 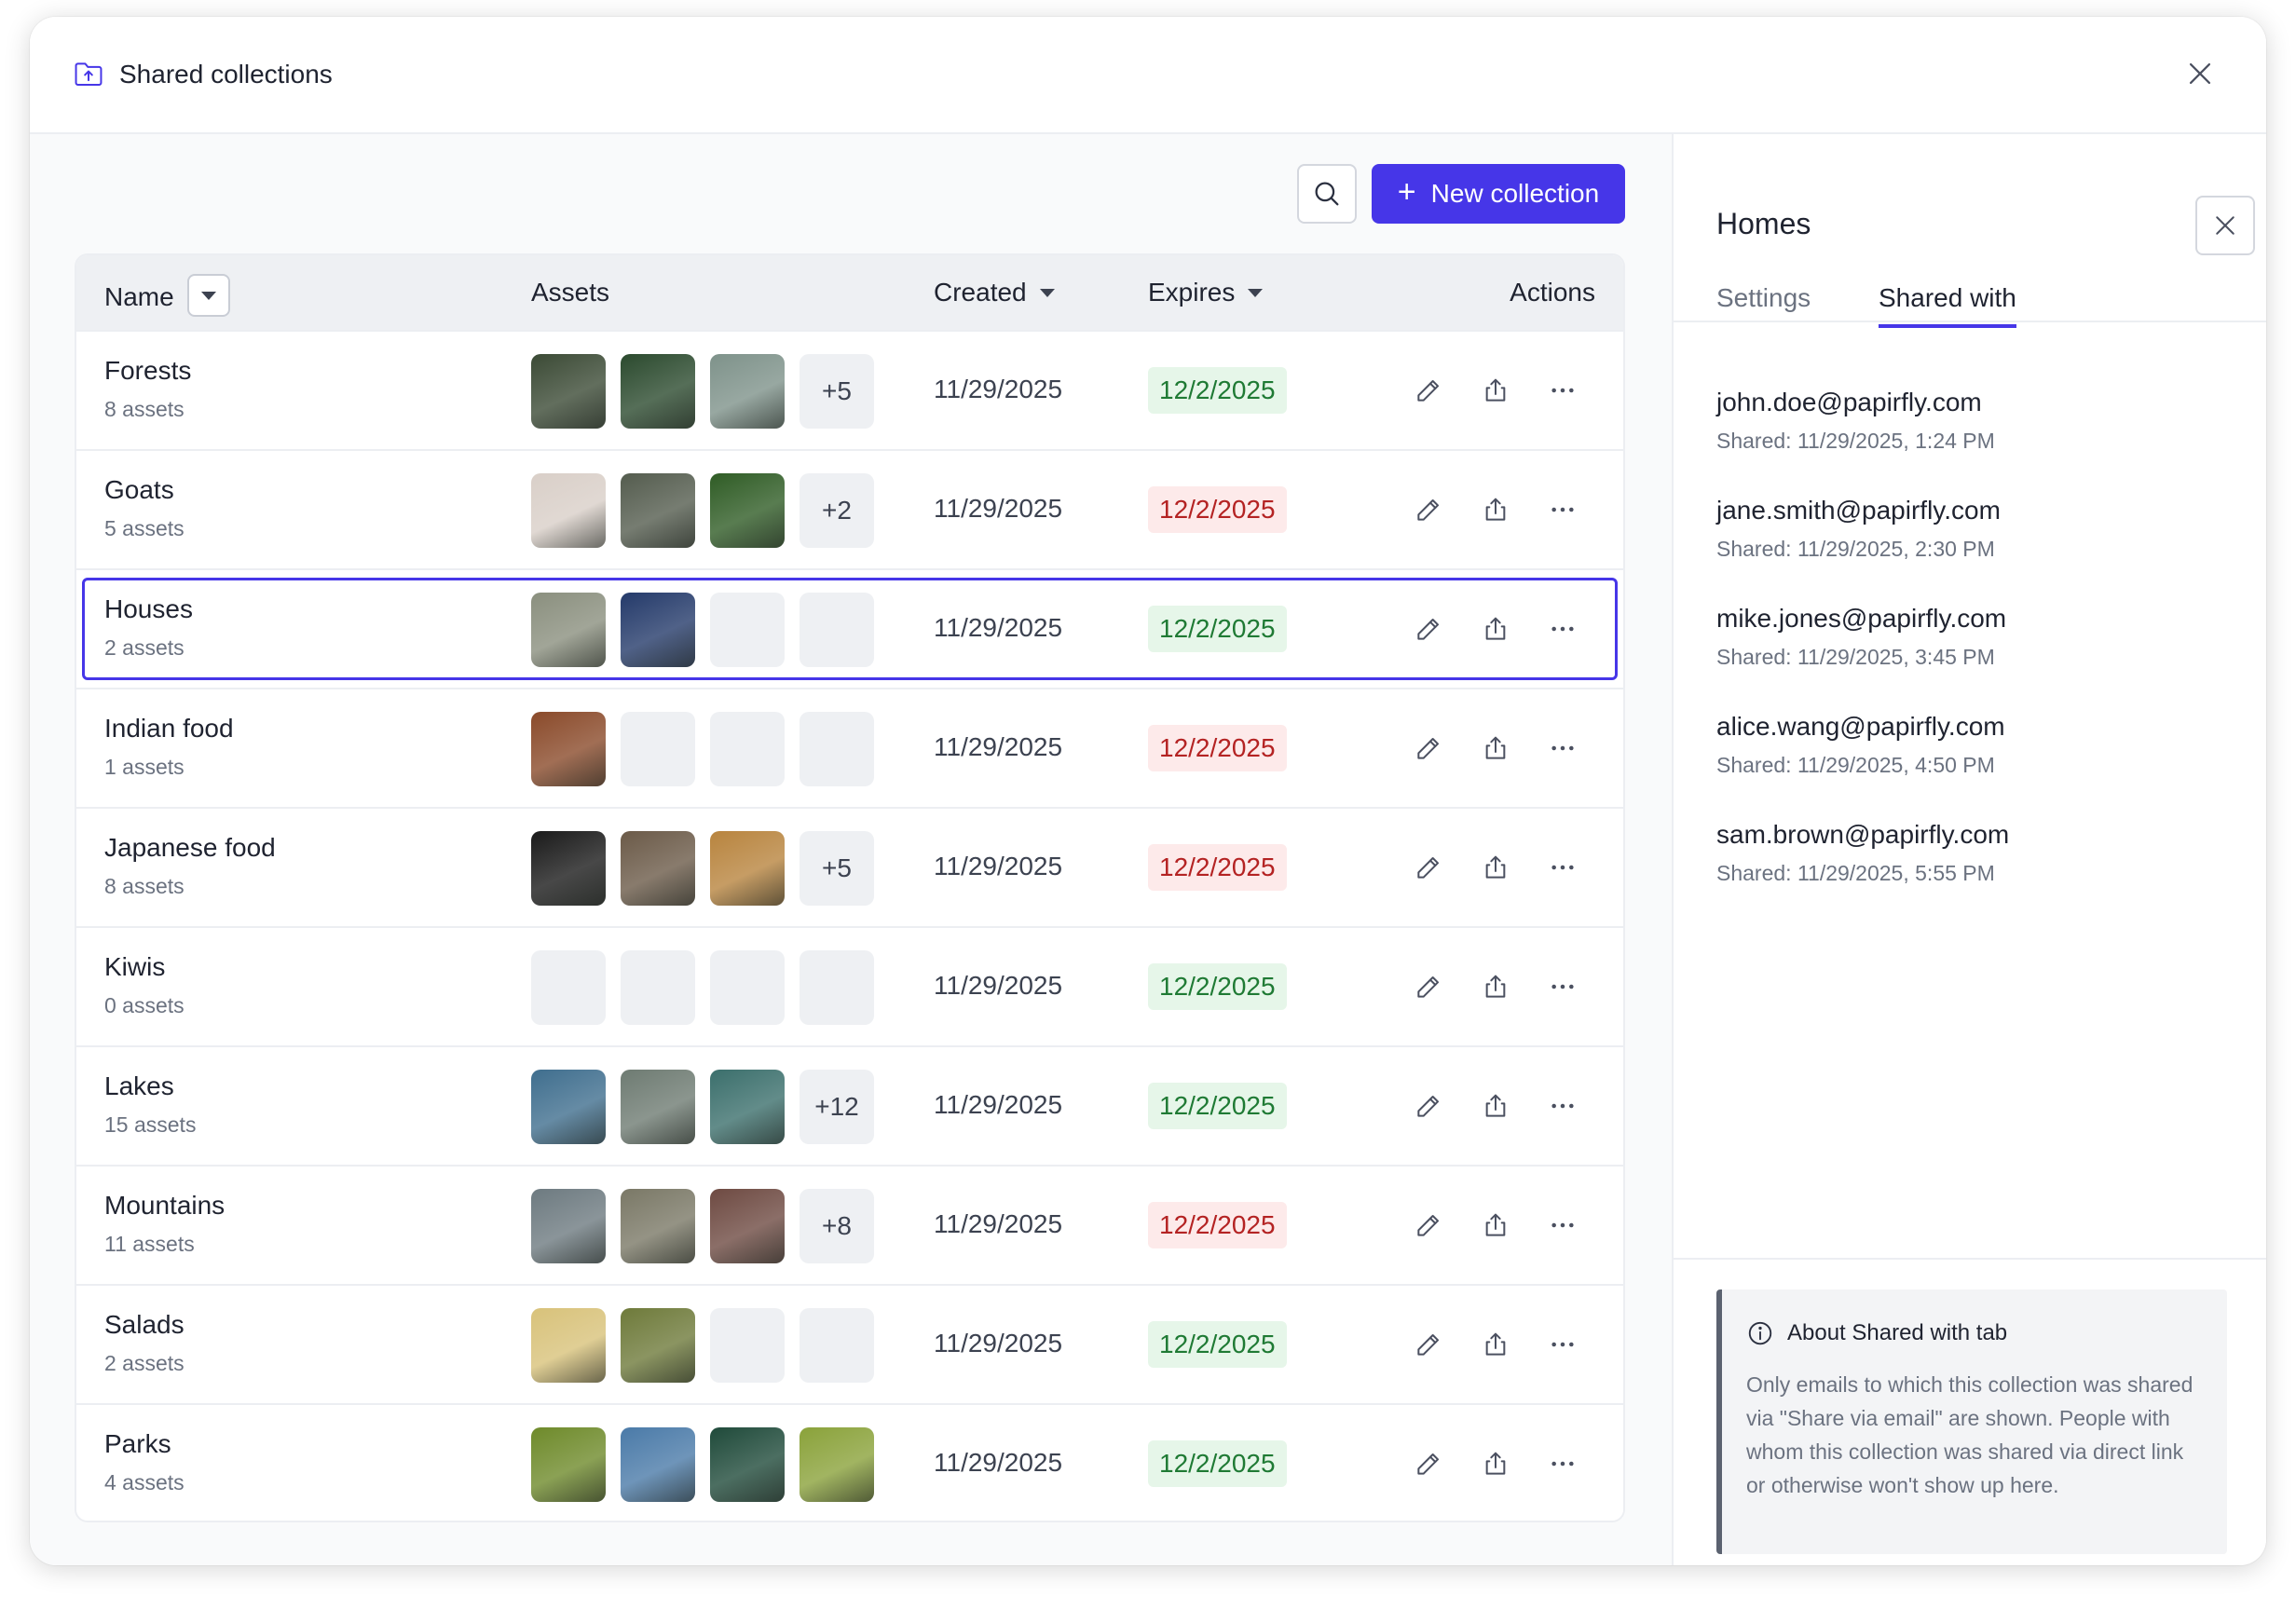 I want to click on table-row: Houses 2 assets 11/29/2025 12/2/2025, so click(x=849, y=628).